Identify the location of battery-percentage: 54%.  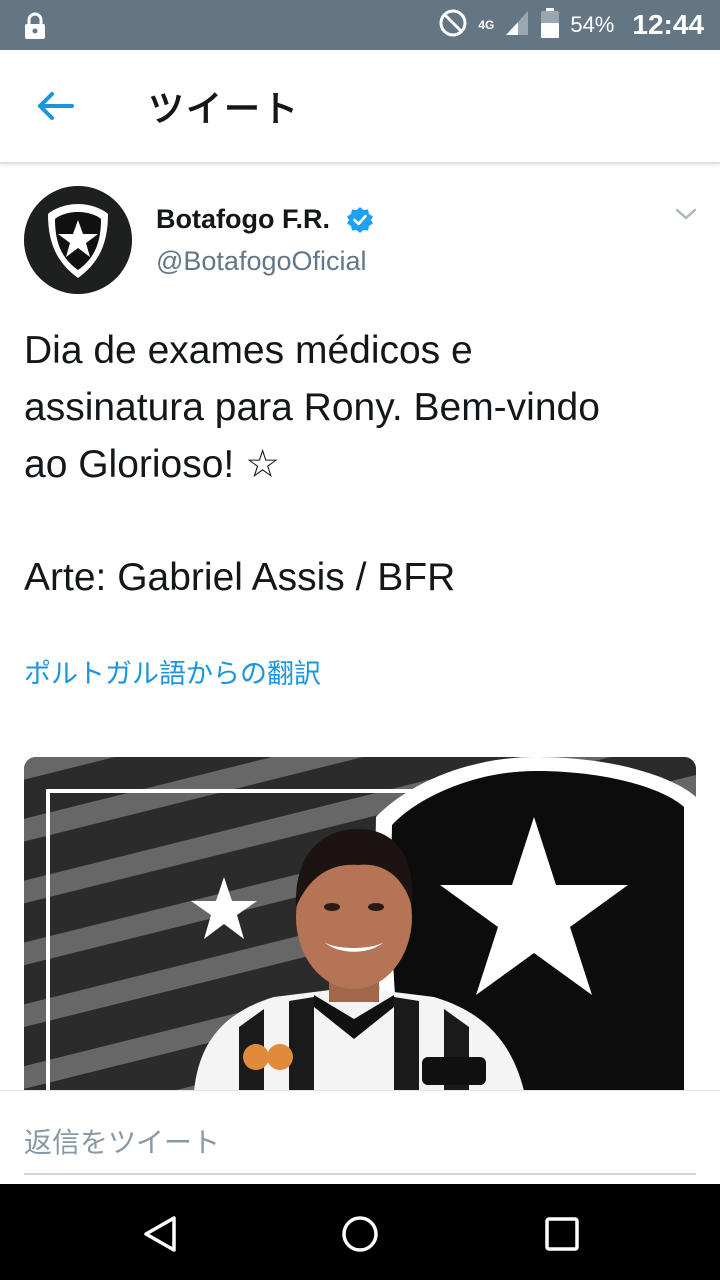
(592, 24).